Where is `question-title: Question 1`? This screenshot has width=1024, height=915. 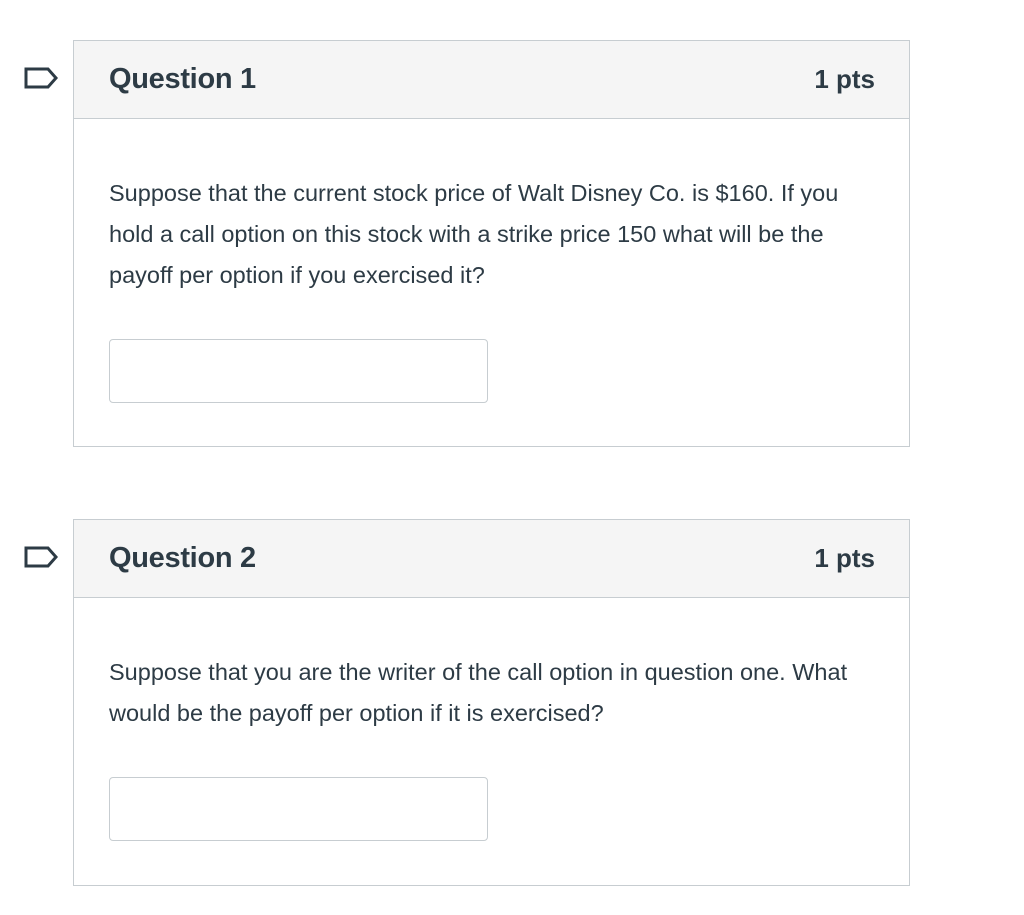 question-title: Question 1 is located at coordinates (182, 79).